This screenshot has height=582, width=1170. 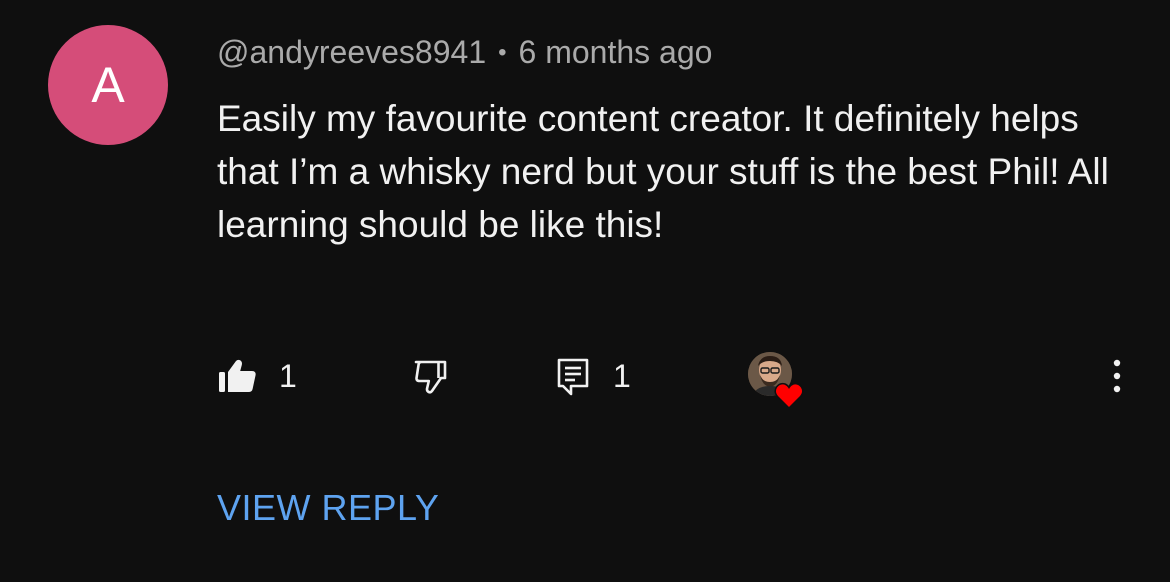 I want to click on comment-timestamp: 6 months ago, so click(x=616, y=52).